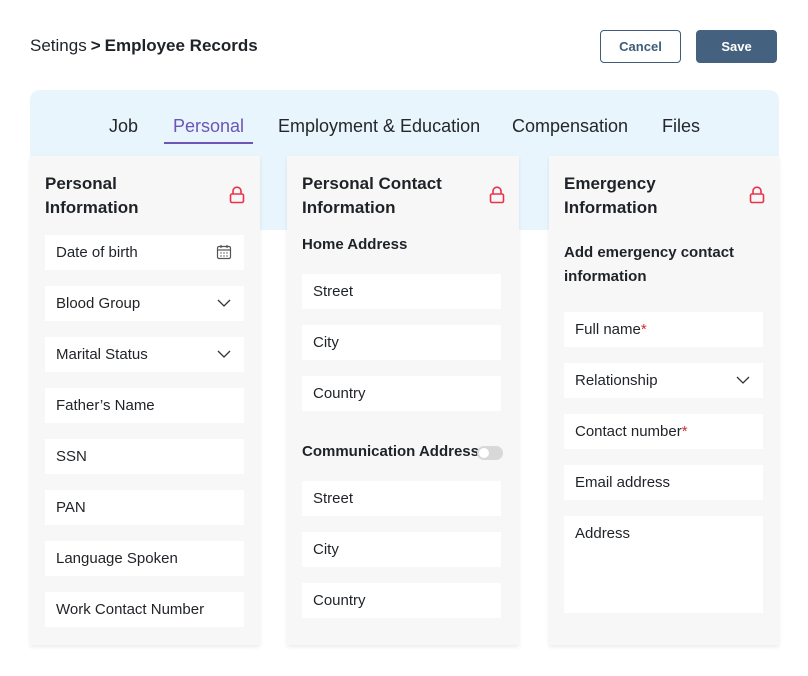 The image size is (808, 676). I want to click on breadcrumb-current: Employee Records, so click(181, 45).